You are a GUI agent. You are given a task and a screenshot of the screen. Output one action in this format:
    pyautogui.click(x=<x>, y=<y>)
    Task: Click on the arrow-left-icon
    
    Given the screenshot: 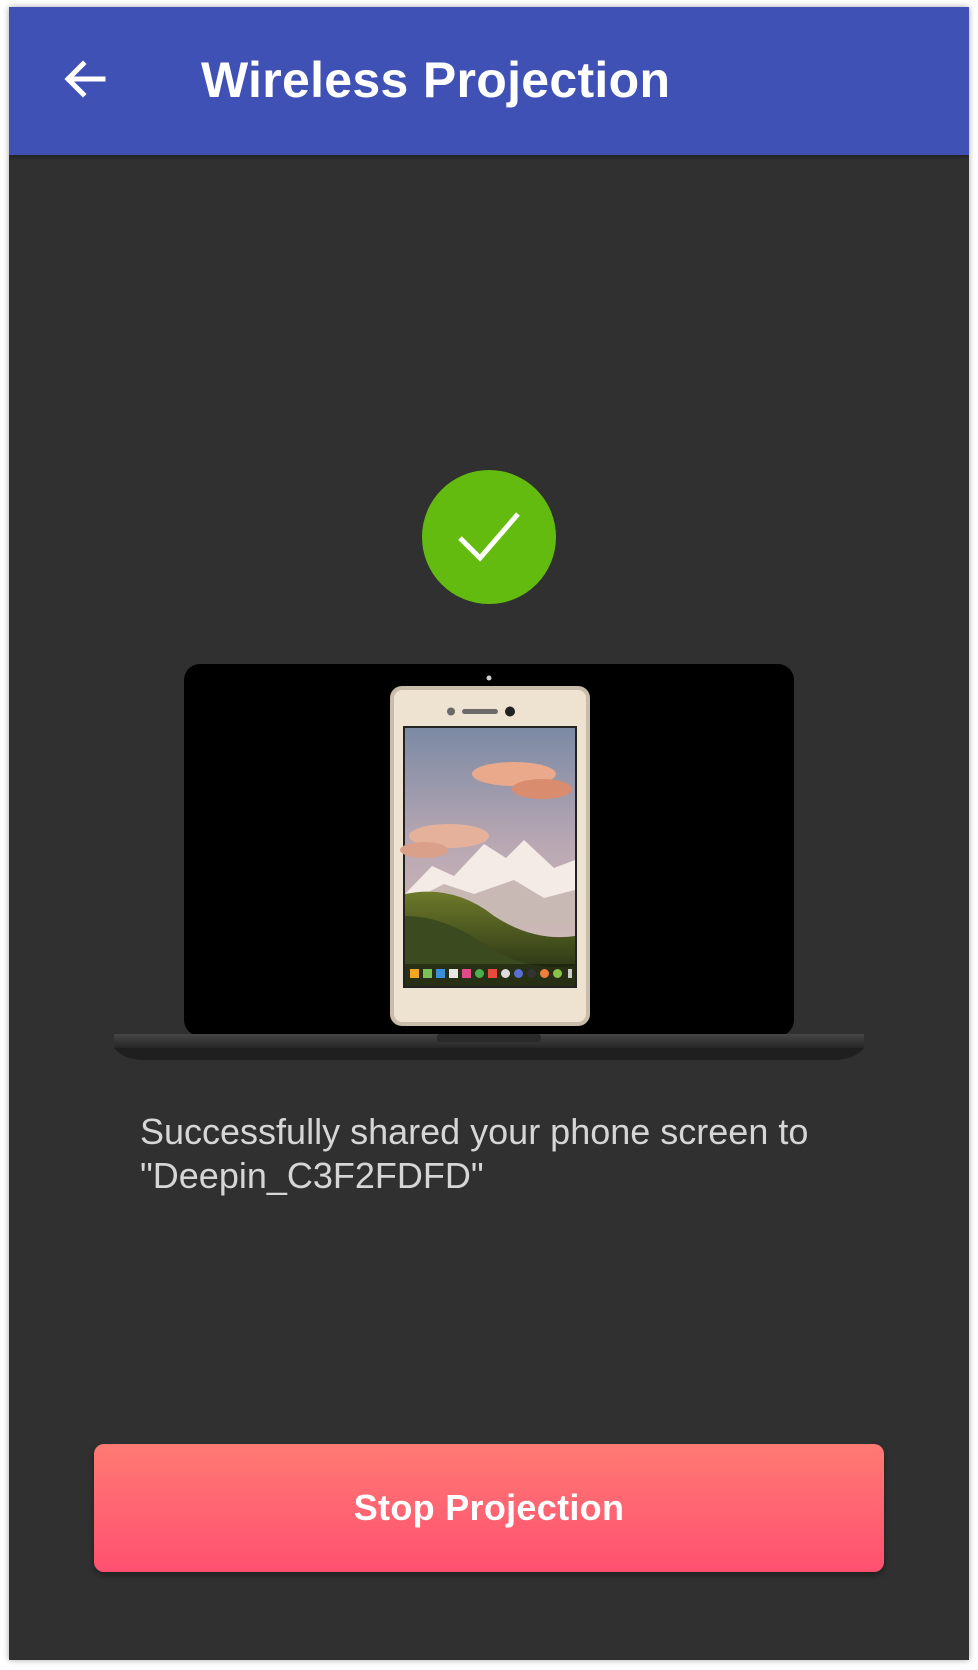 What is the action you would take?
    pyautogui.click(x=85, y=79)
    